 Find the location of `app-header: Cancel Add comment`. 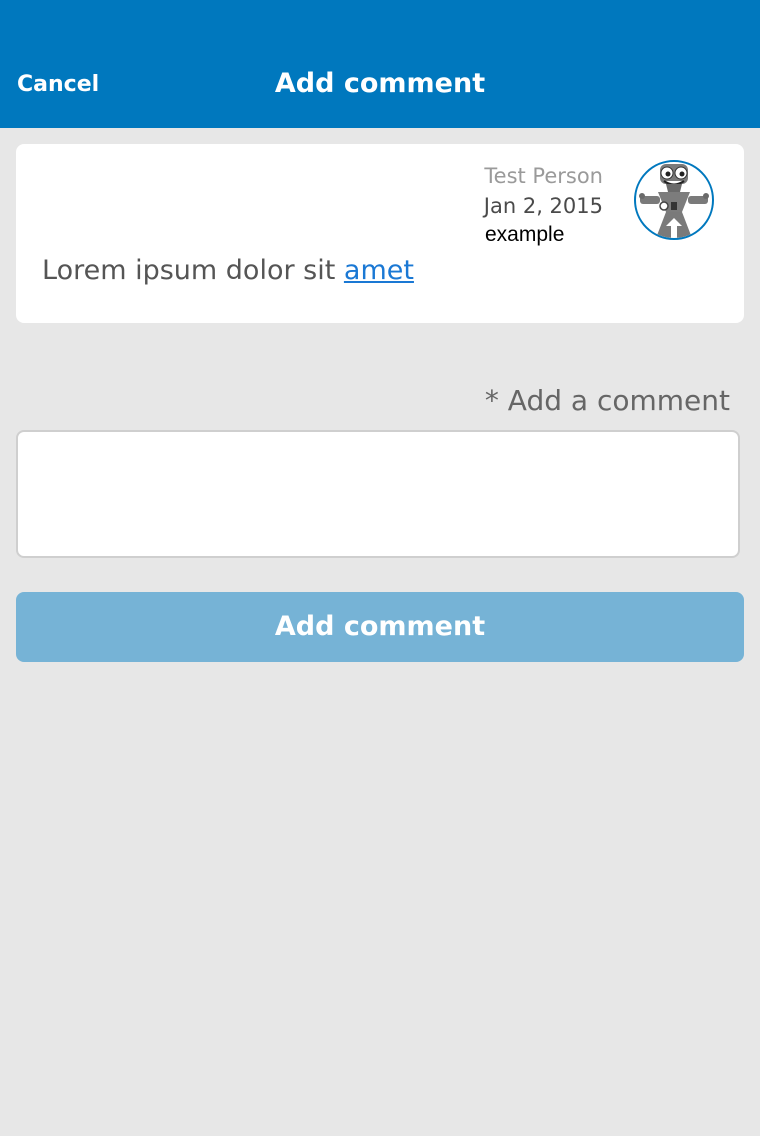

app-header: Cancel Add comment is located at coordinates (380, 64).